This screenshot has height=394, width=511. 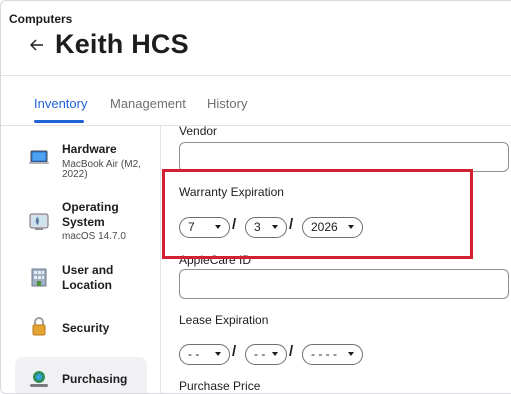 I want to click on tab-management: Management, so click(x=148, y=103).